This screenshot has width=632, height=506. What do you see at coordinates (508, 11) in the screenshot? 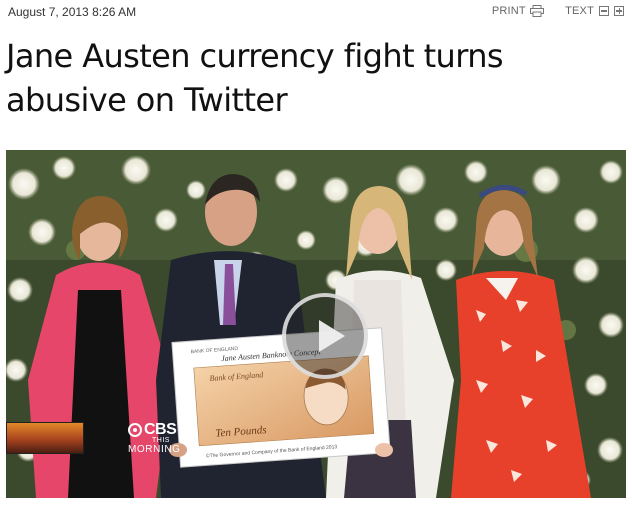
I see `print-label: PRINT` at bounding box center [508, 11].